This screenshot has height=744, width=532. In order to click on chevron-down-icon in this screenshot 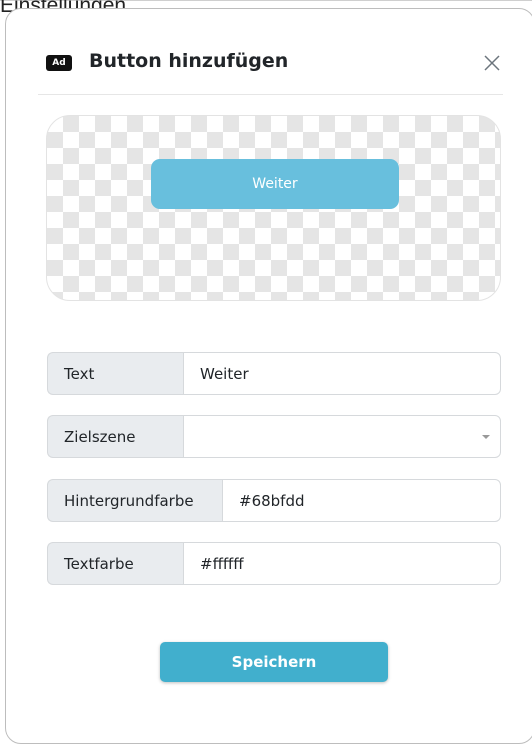, I will do `click(486, 436)`.